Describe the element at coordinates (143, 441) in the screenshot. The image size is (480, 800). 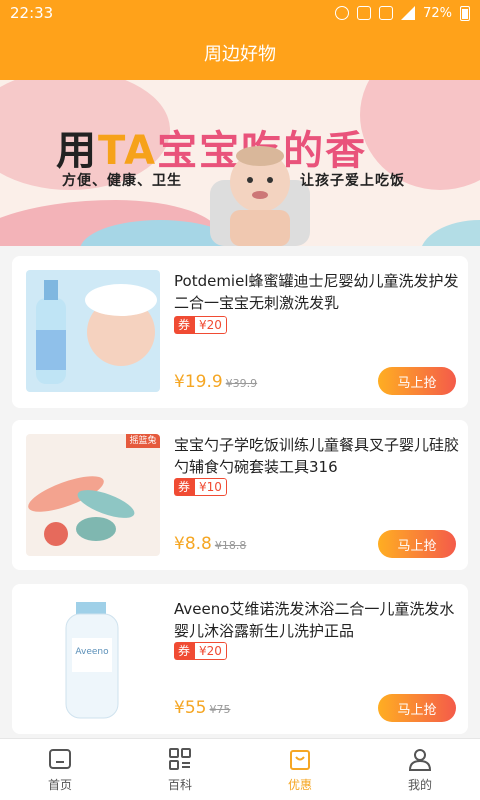
I see `thumb-tag: 摇篮兔` at that location.